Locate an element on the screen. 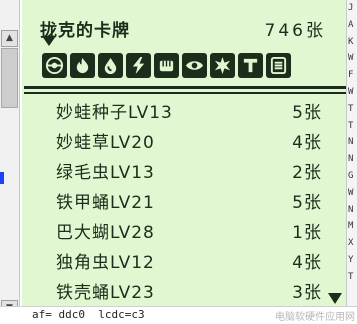 The image size is (357, 324). card-row: 绿毛虫LV13 2张 is located at coordinates (184, 171).